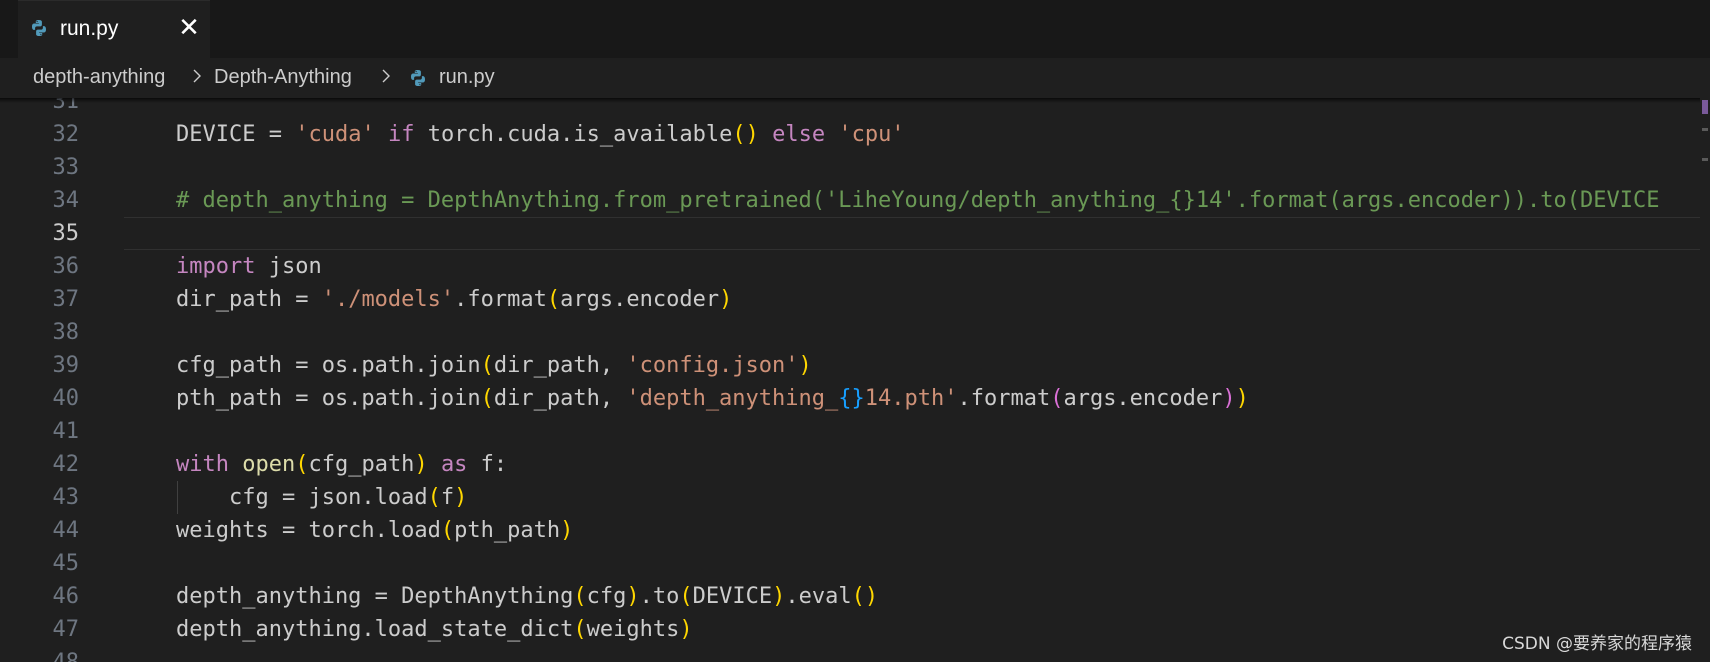 The height and width of the screenshot is (662, 1710). I want to click on breadcrumb-item-file: run.py, so click(467, 77).